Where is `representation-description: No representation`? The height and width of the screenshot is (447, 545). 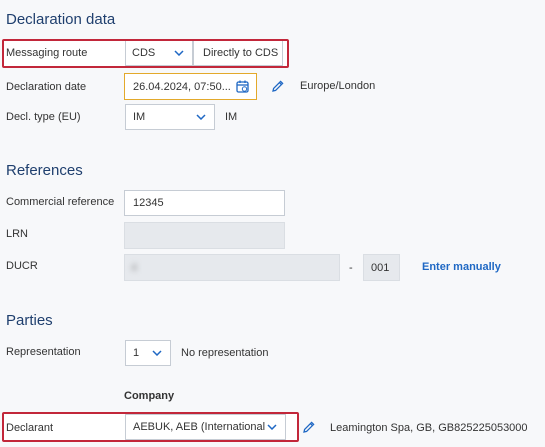
representation-description: No representation is located at coordinates (225, 353).